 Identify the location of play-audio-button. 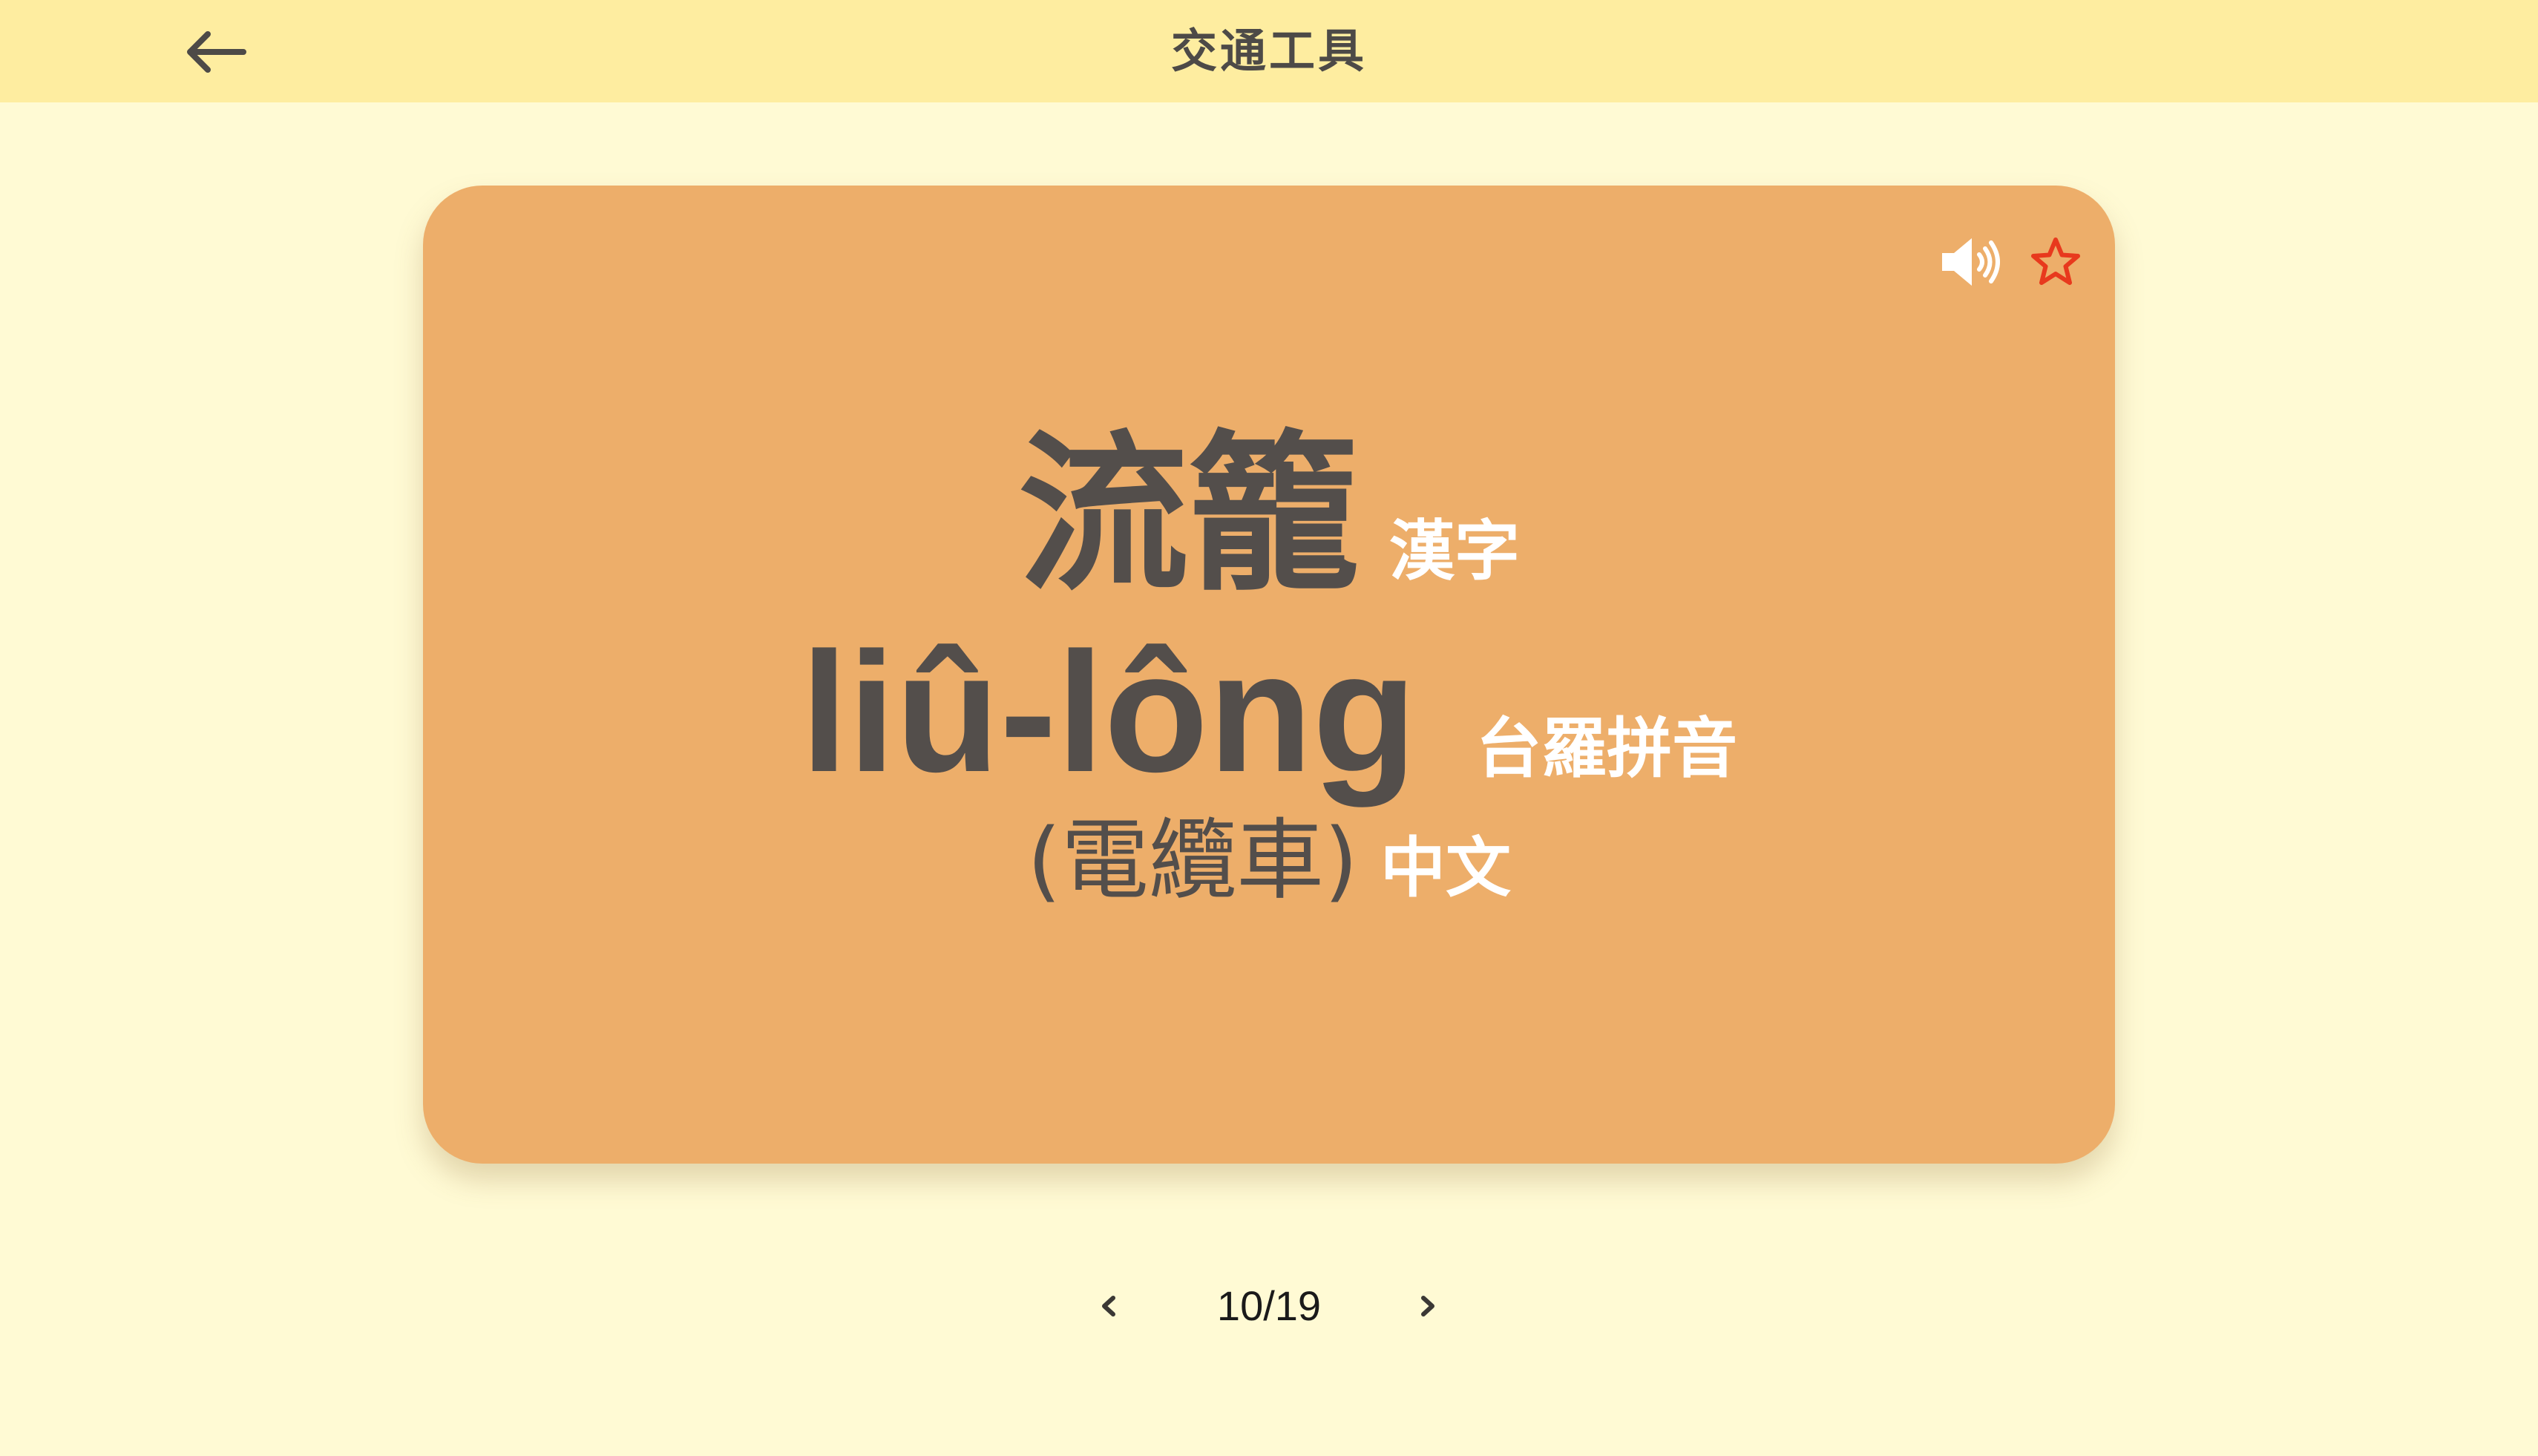
(1970, 262).